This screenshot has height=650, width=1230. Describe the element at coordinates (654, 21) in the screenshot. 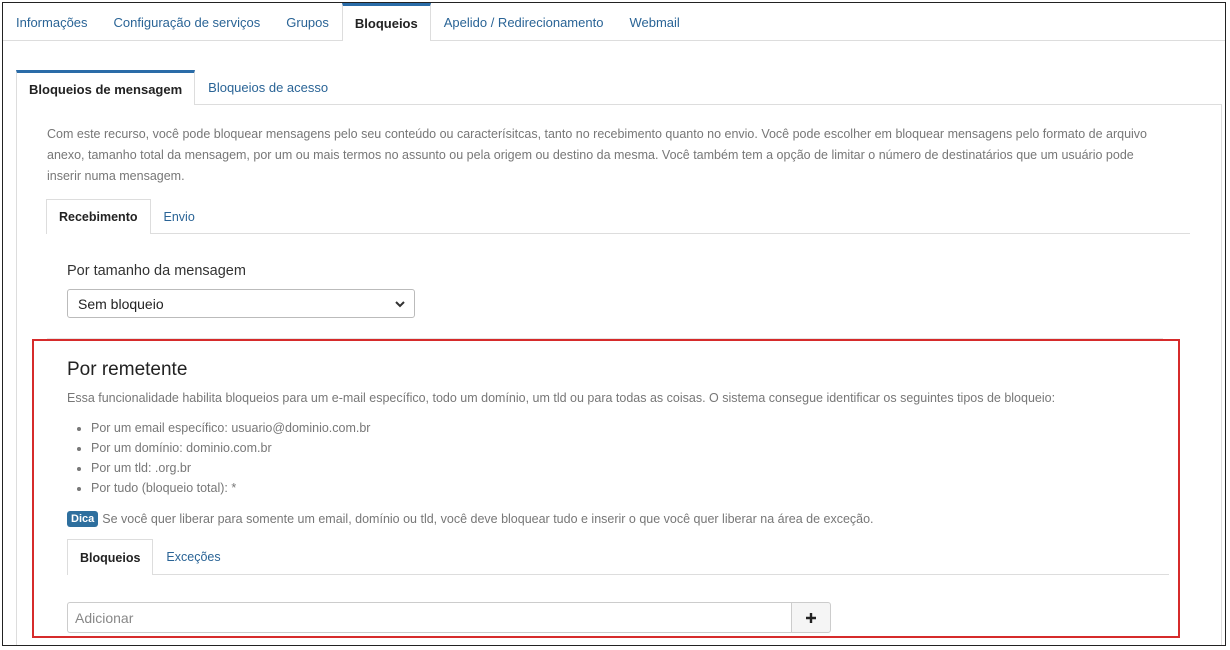

I see `tab-webmail: Webmail` at that location.